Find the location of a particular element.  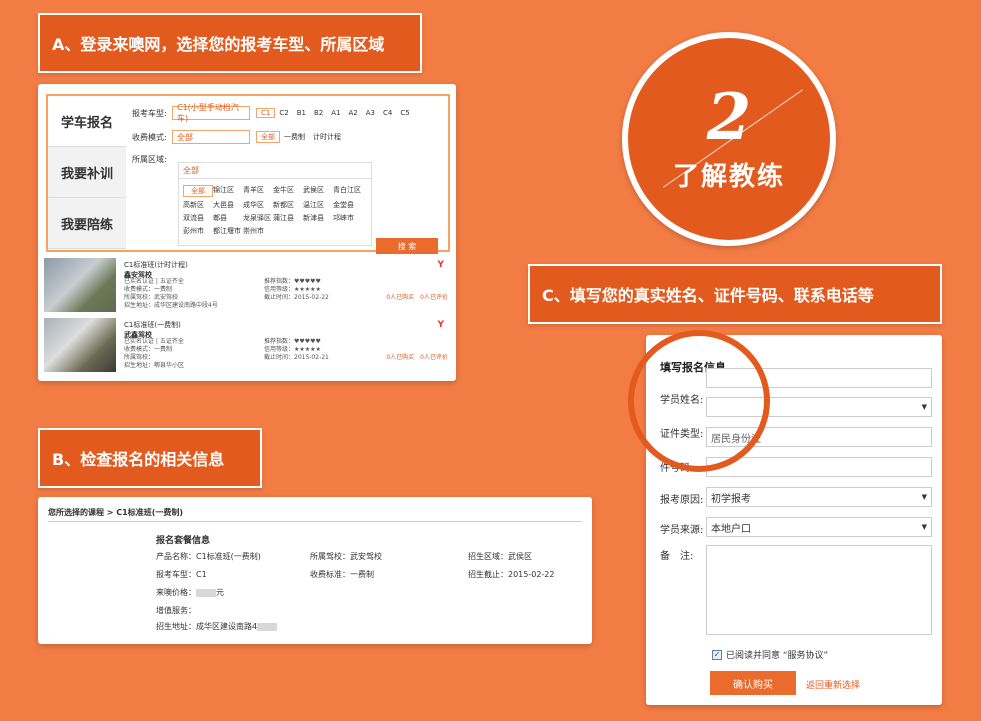

listing-title: C1标准班(计时计程) is located at coordinates (156, 265).